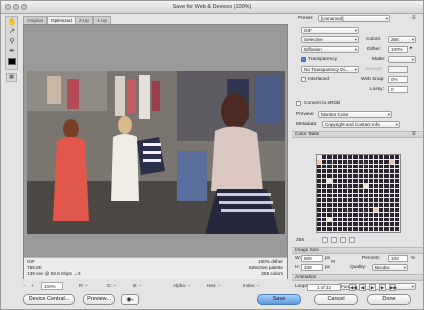 This screenshot has height=310, width=424. Describe the element at coordinates (35, 286) in the screenshot. I see `zoom-in-icon: +` at that location.